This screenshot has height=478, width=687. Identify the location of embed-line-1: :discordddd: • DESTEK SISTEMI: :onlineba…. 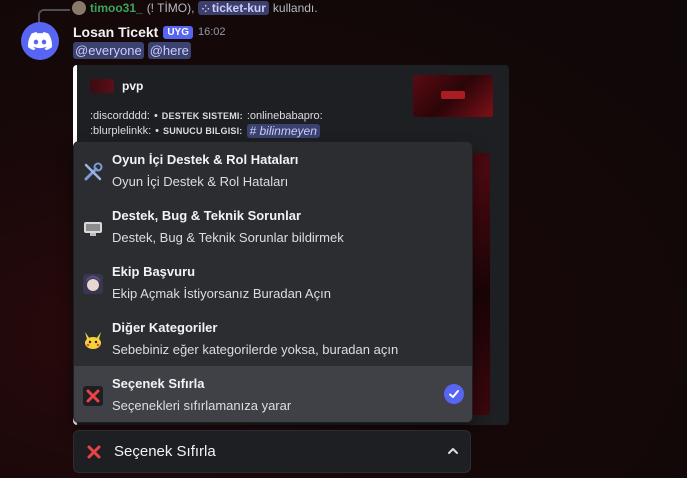
(206, 116).